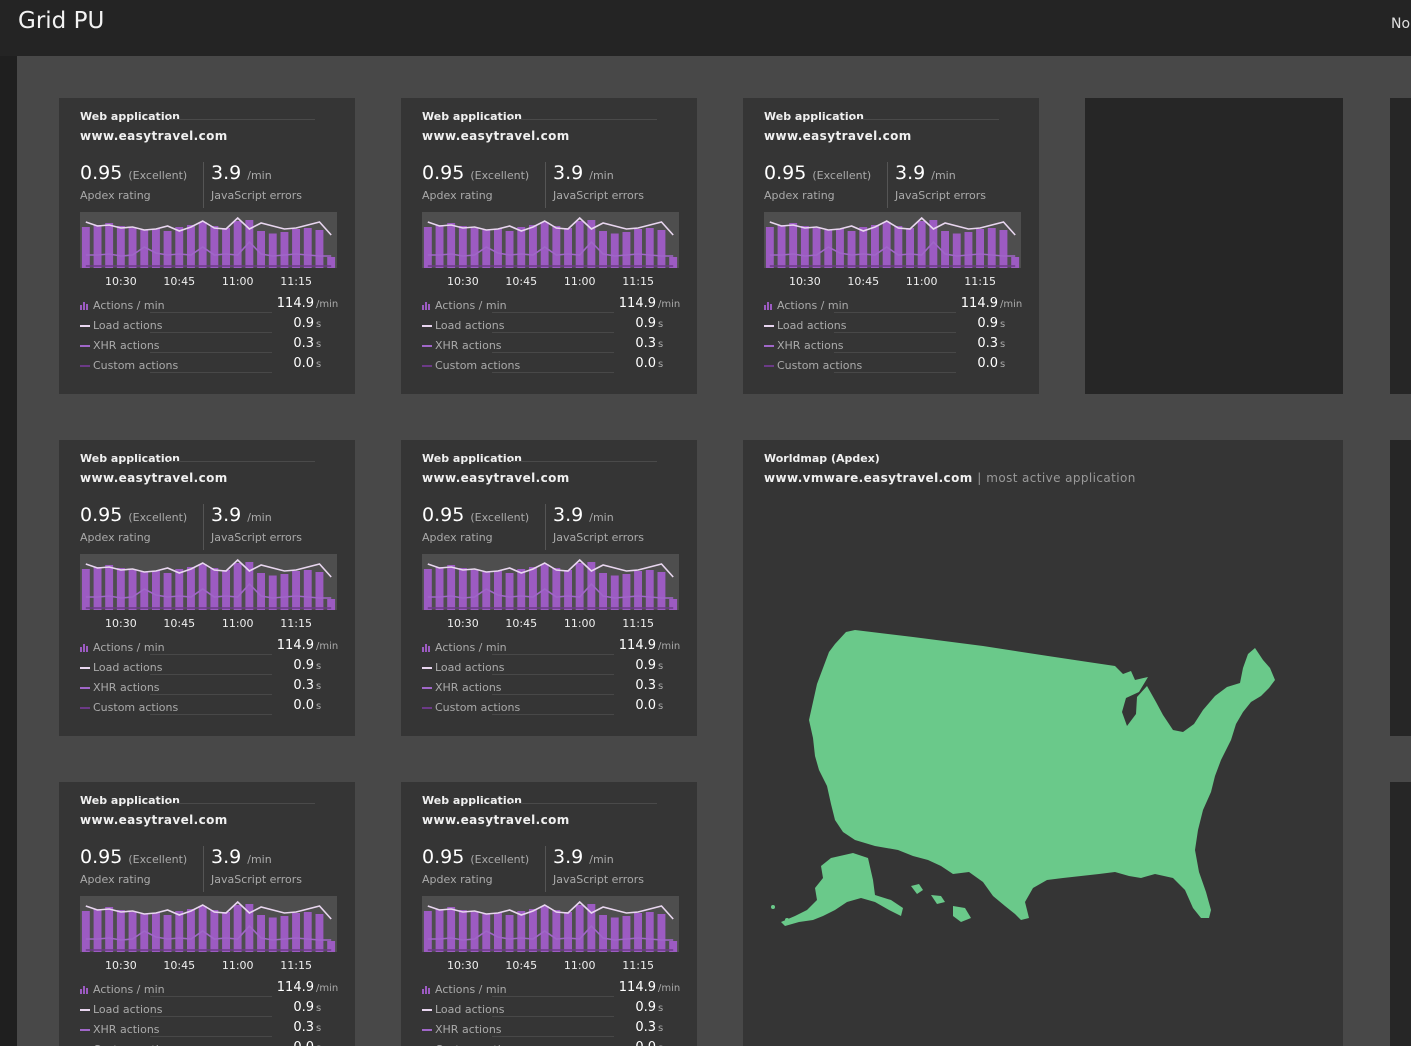 This screenshot has width=1411, height=1046. What do you see at coordinates (129, 366) in the screenshot?
I see `metric-label-group: Custom actions` at bounding box center [129, 366].